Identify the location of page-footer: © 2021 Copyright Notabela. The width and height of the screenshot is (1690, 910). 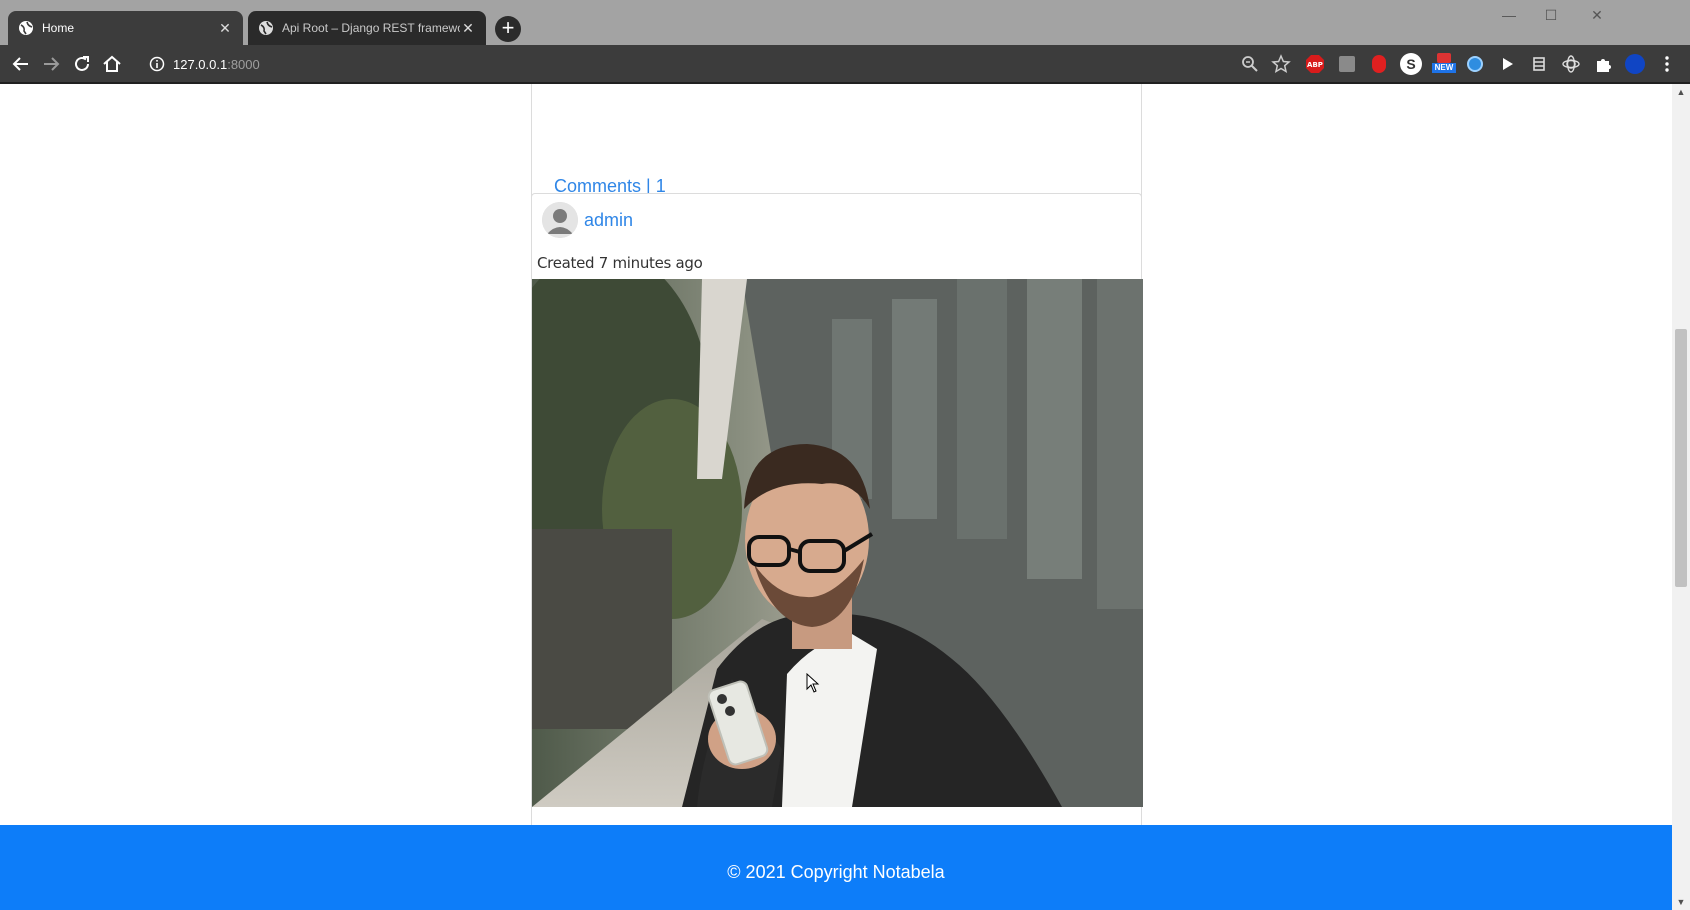
(836, 867).